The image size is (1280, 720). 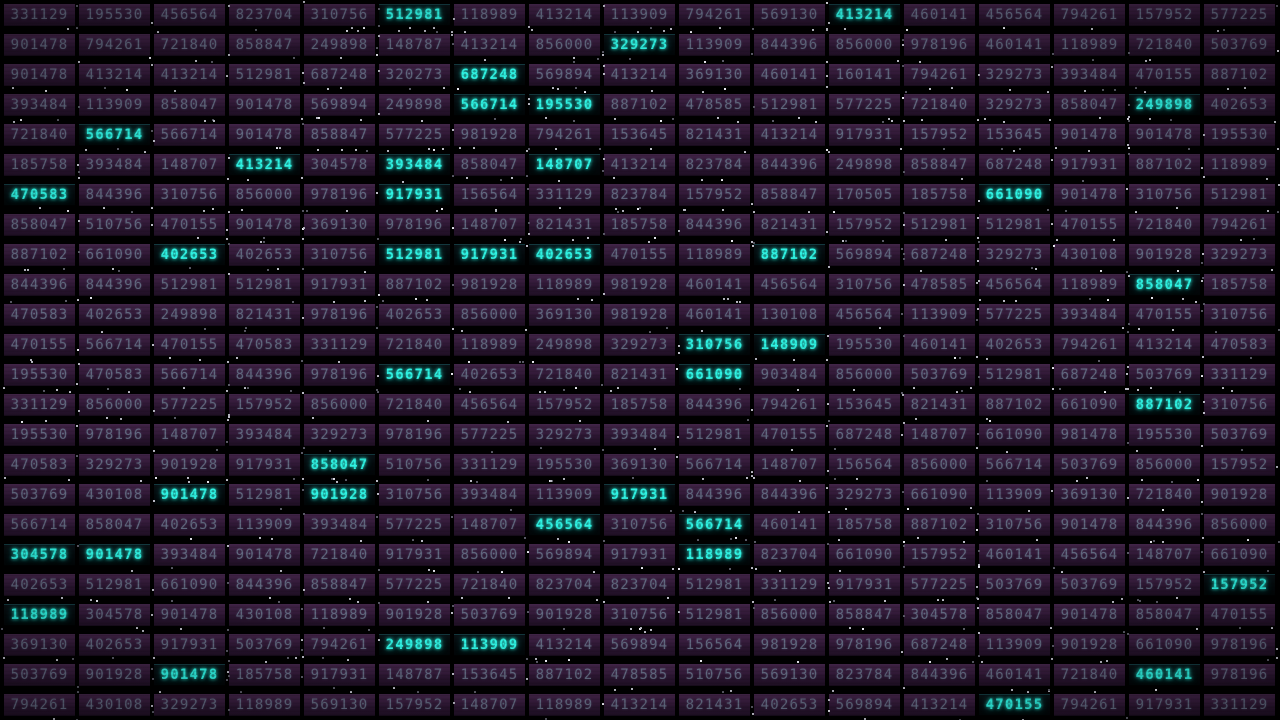 What do you see at coordinates (414, 135) in the screenshot?
I see `readout-cell: 577225` at bounding box center [414, 135].